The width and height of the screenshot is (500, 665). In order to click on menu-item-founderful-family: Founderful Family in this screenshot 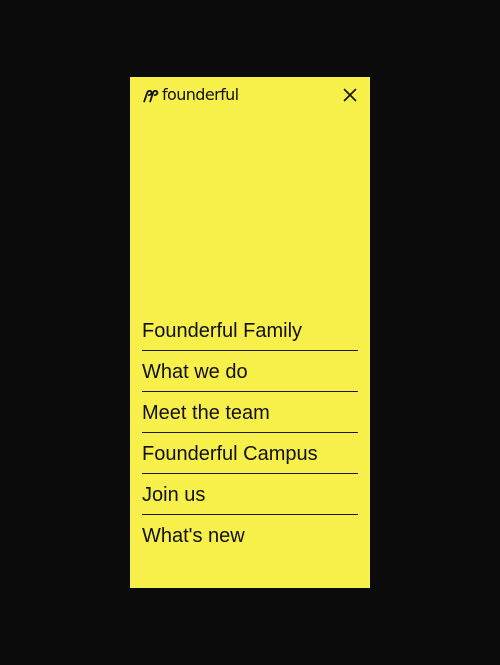, I will do `click(250, 331)`.